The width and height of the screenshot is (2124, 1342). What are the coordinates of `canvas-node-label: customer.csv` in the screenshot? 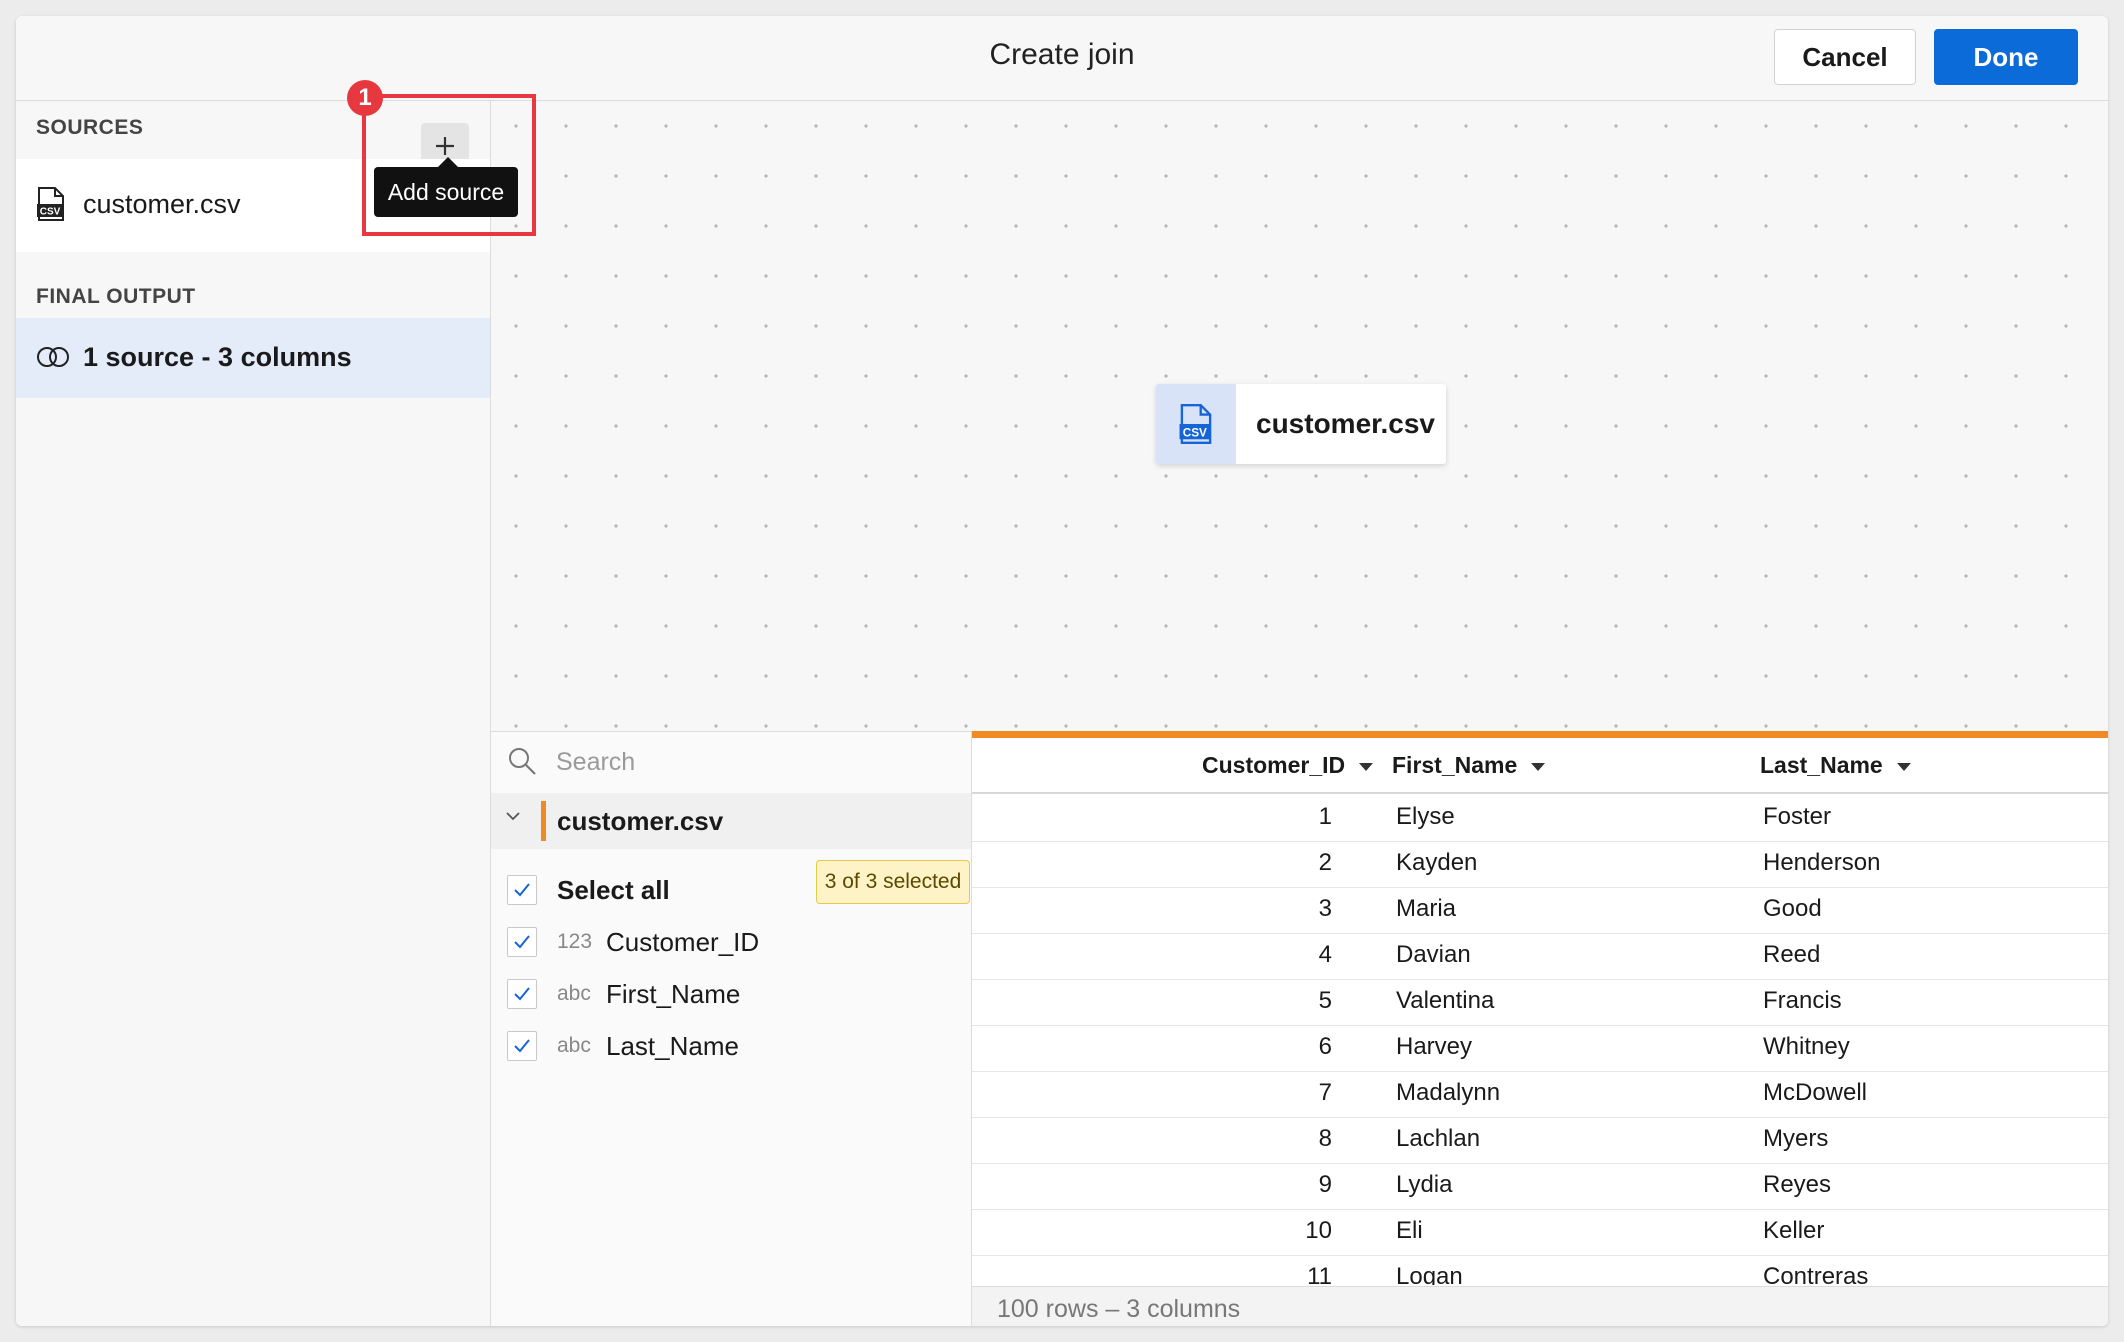 It's located at (1345, 423).